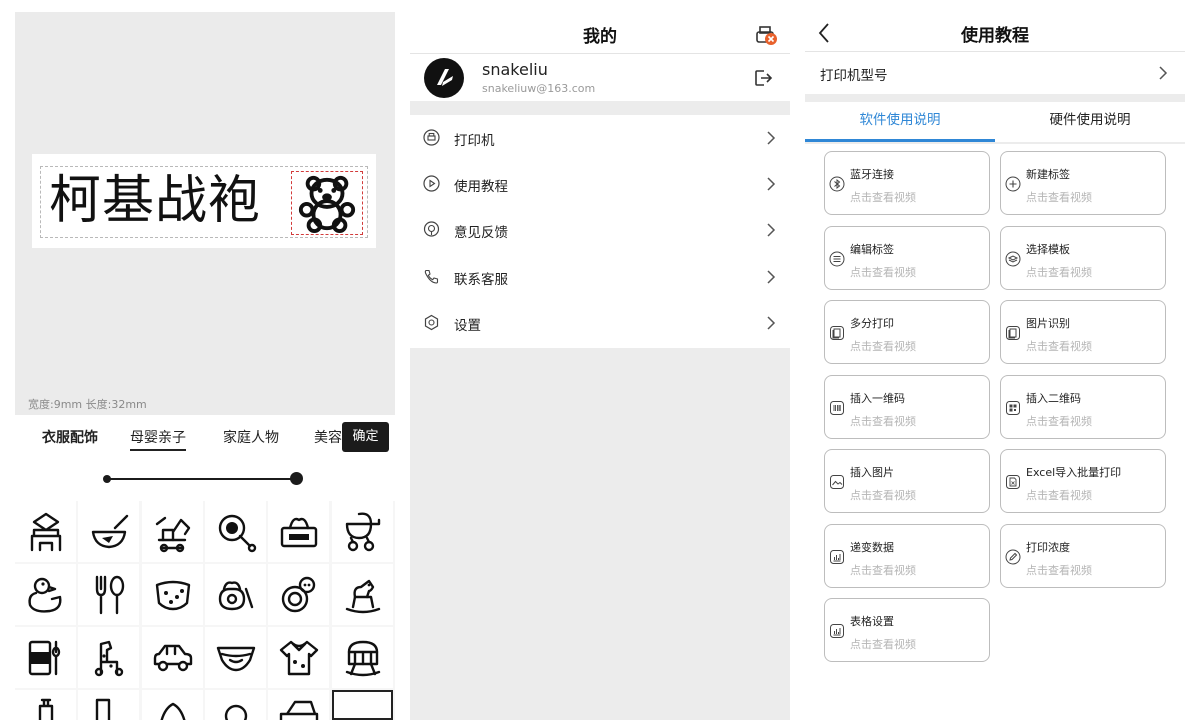 Image resolution: width=1200 pixels, height=720 pixels. Describe the element at coordinates (872, 547) in the screenshot. I see `tutorial-card-title: 递变数据` at that location.